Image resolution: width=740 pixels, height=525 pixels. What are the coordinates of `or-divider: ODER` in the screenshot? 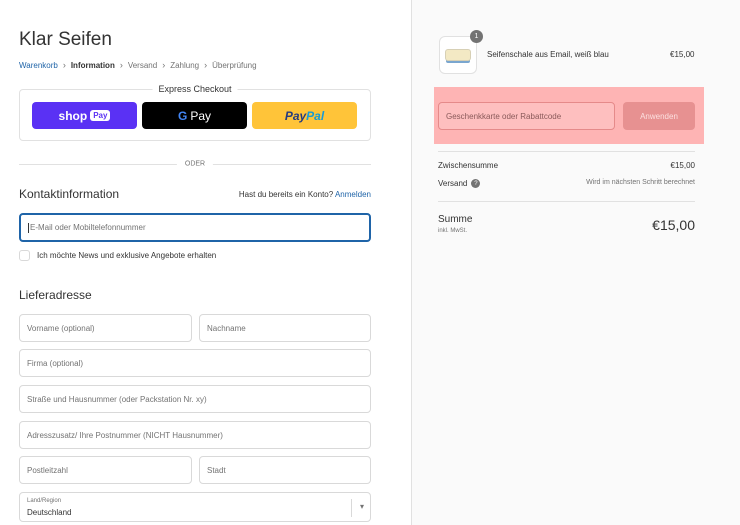 It's located at (195, 164).